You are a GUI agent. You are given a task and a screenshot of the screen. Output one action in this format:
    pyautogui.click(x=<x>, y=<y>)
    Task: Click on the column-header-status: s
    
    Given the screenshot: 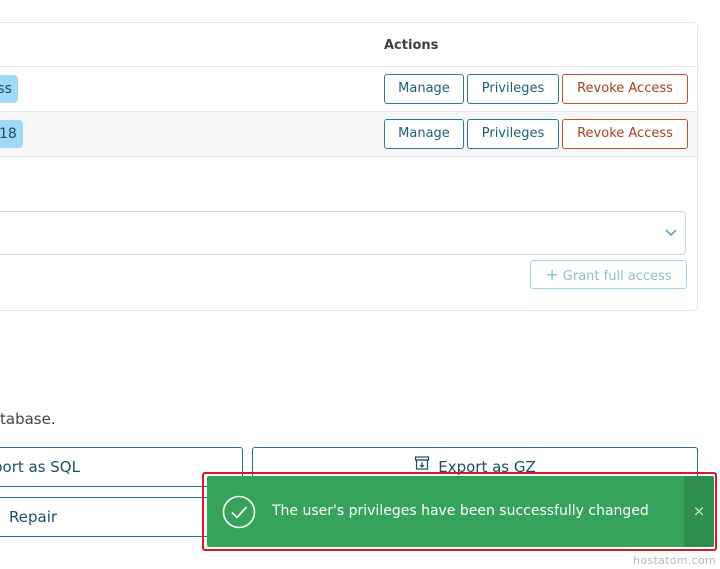 What is the action you would take?
    pyautogui.click(x=0, y=45)
    